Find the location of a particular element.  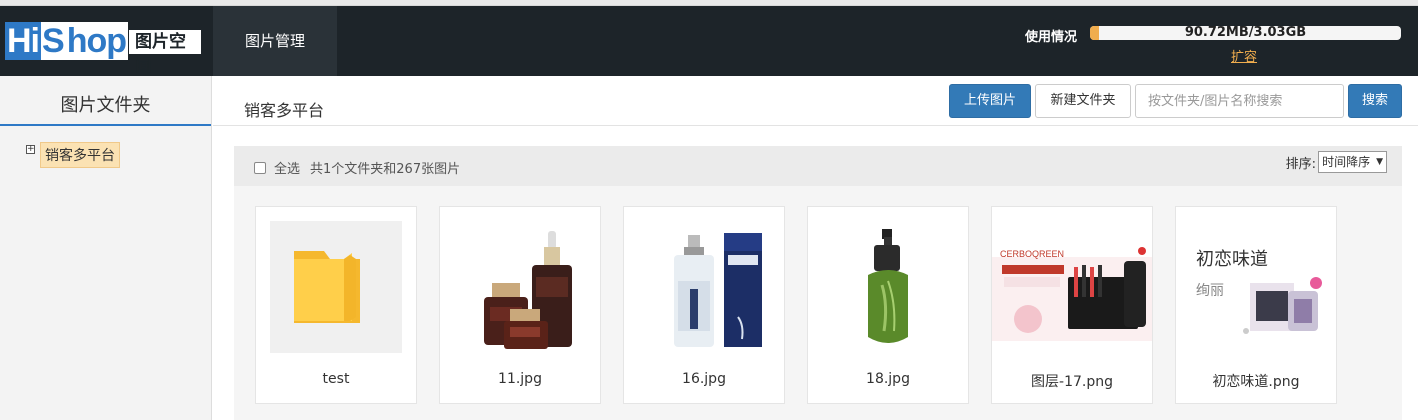

item-name: 图层-17.png is located at coordinates (1072, 382).